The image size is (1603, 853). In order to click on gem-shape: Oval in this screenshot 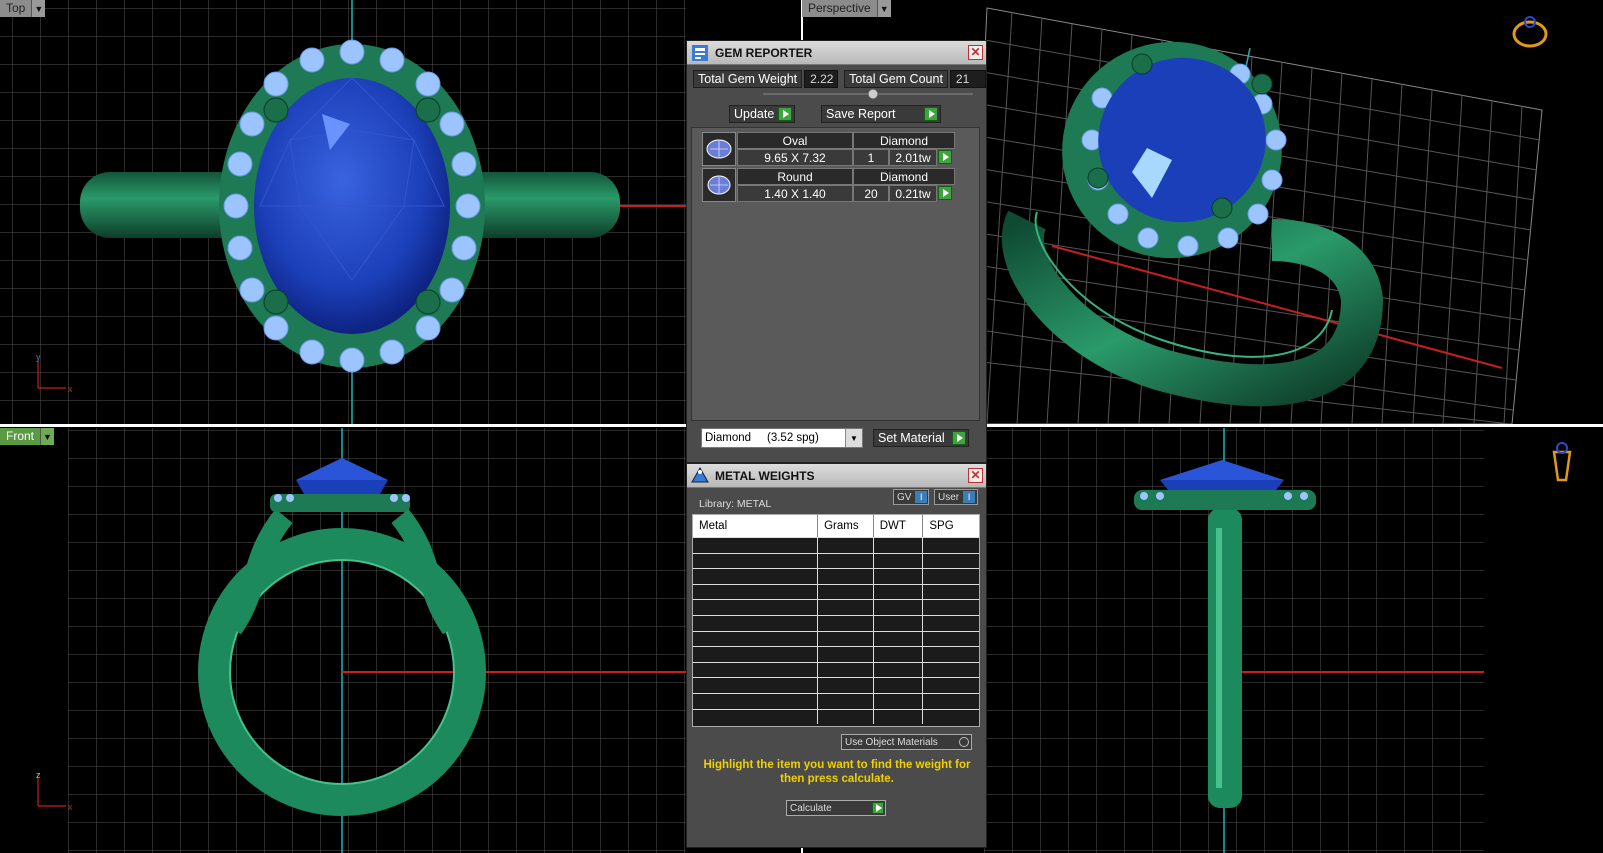, I will do `click(795, 140)`.